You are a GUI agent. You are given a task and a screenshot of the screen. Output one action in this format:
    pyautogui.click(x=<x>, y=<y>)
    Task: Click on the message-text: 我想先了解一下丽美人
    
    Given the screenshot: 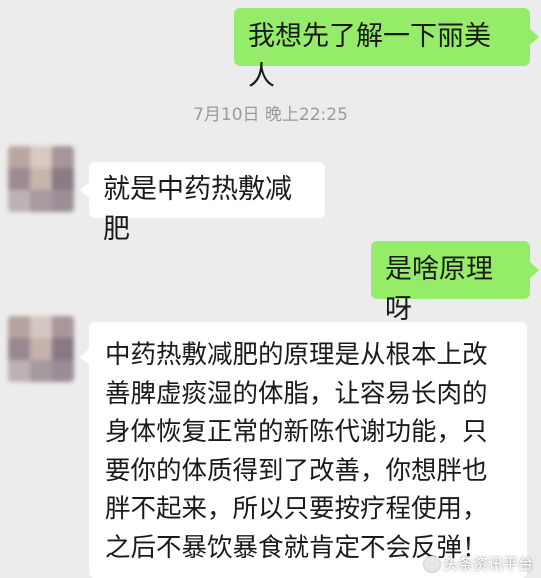 What is the action you would take?
    pyautogui.click(x=369, y=56)
    